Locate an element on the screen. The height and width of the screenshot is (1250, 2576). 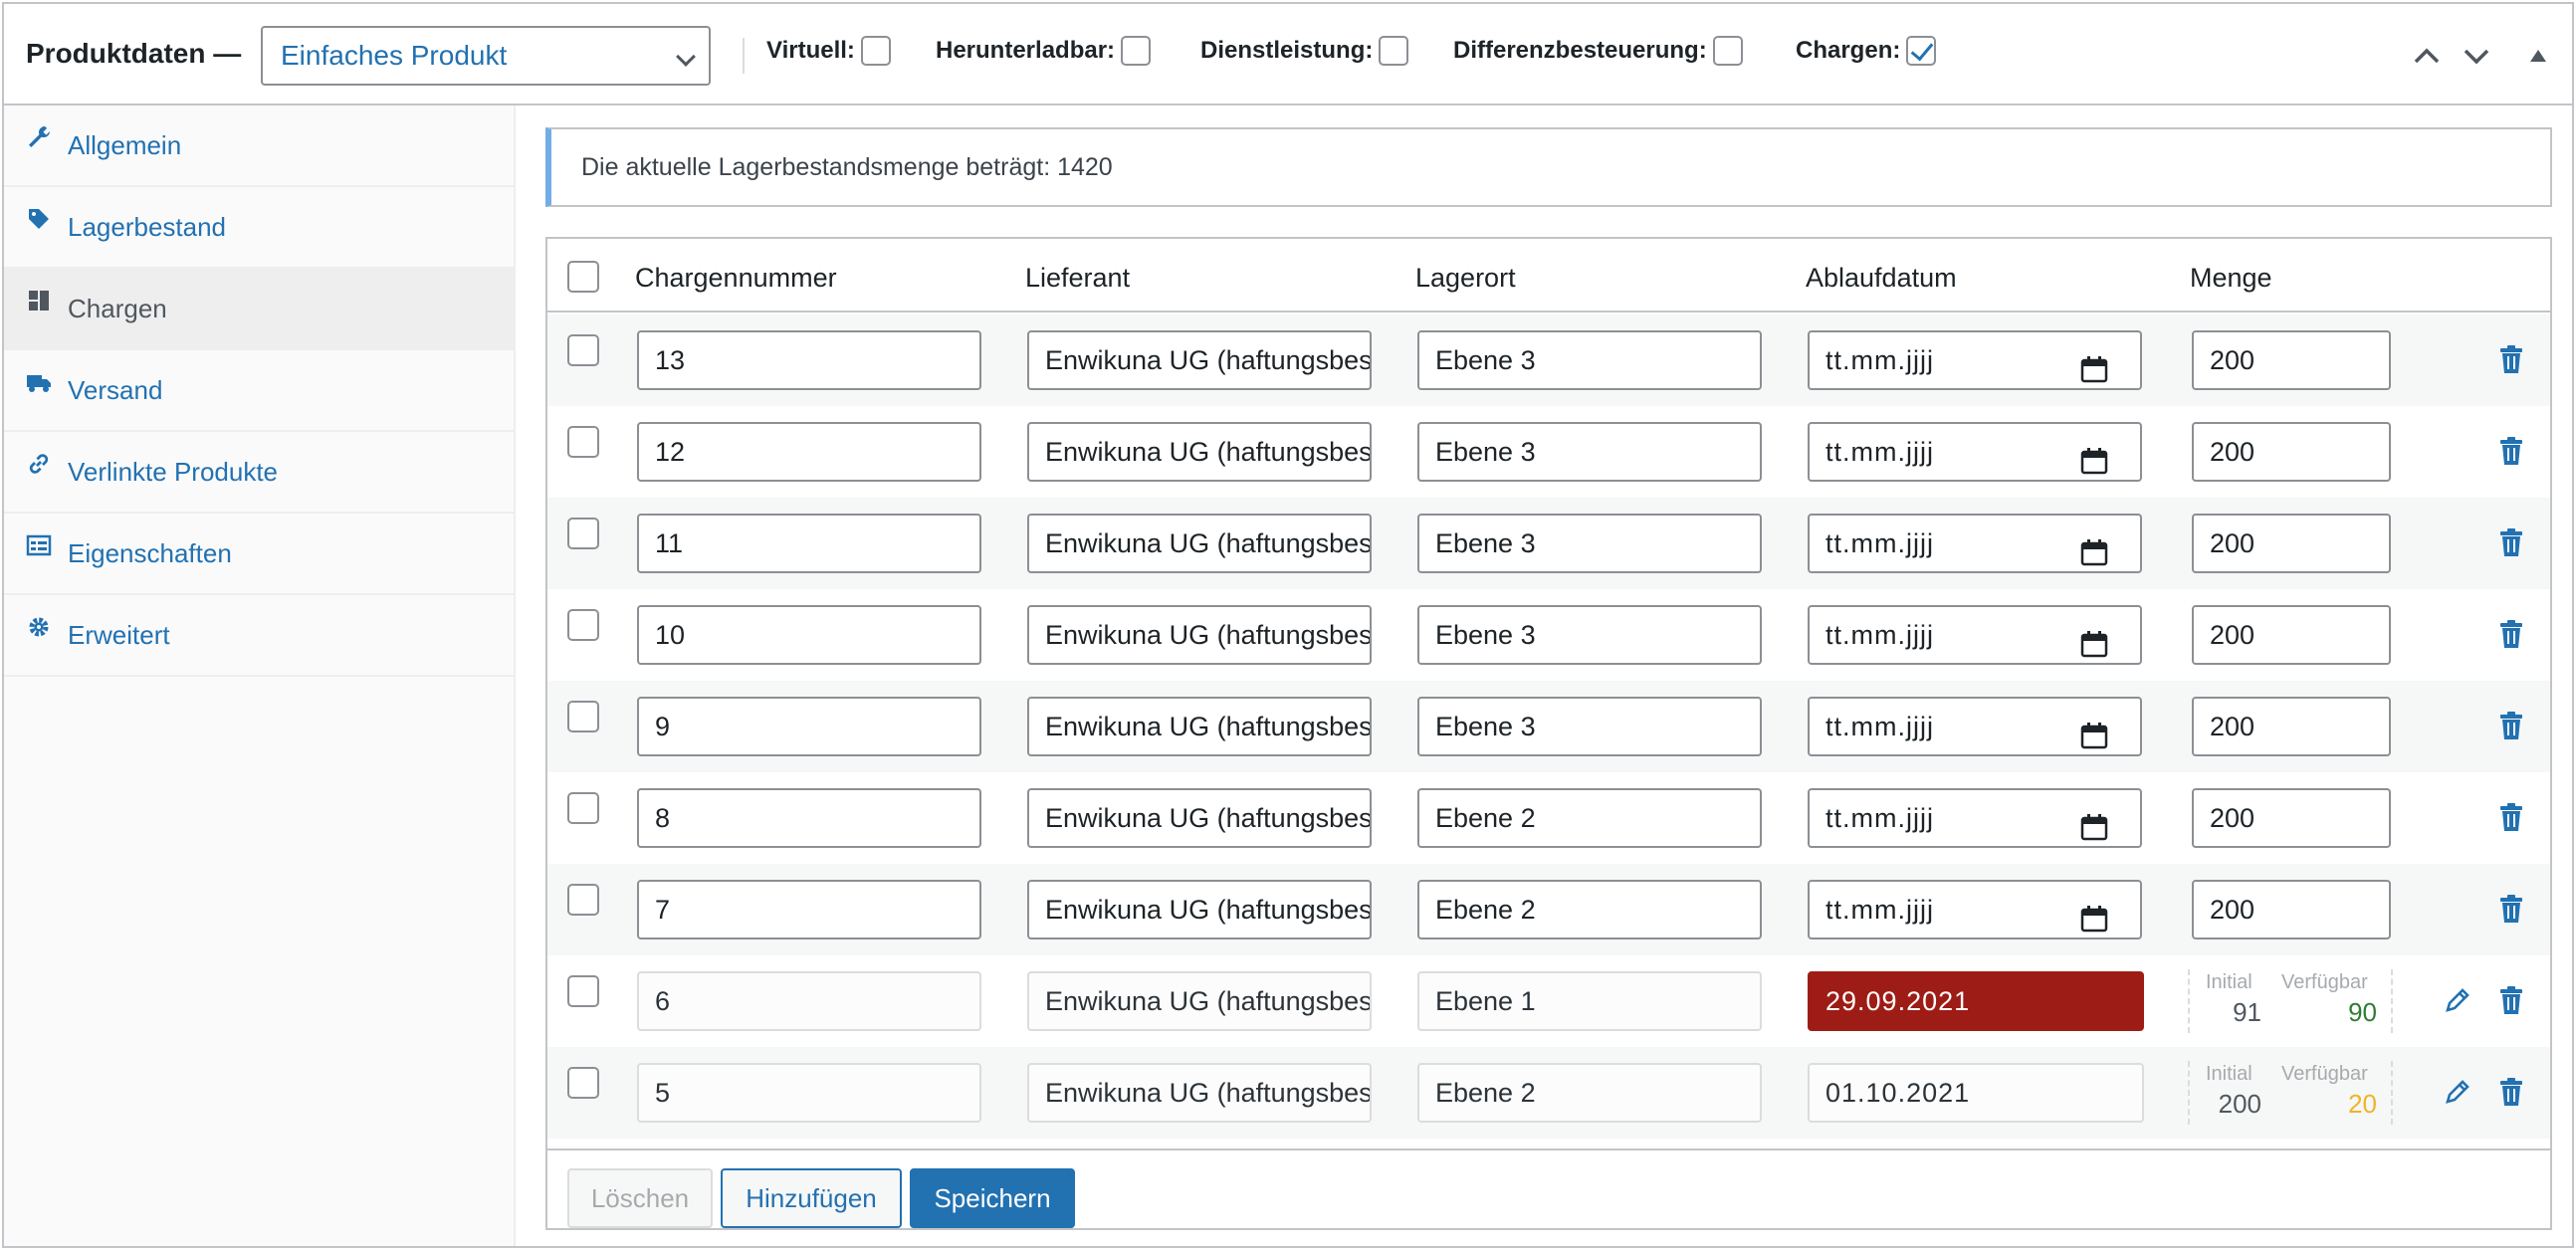
tab-inventory: Lagerbestand is located at coordinates (260, 228).